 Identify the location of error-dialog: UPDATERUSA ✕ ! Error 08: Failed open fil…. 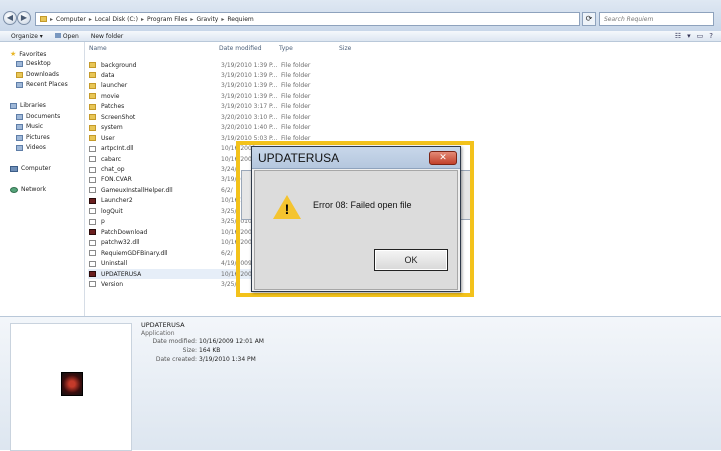
(356, 219).